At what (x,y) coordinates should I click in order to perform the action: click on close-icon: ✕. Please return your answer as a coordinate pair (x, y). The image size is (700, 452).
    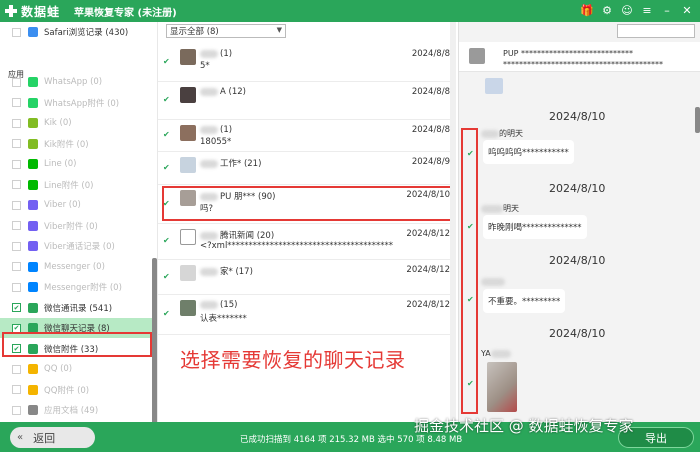
    Looking at the image, I should click on (687, 10).